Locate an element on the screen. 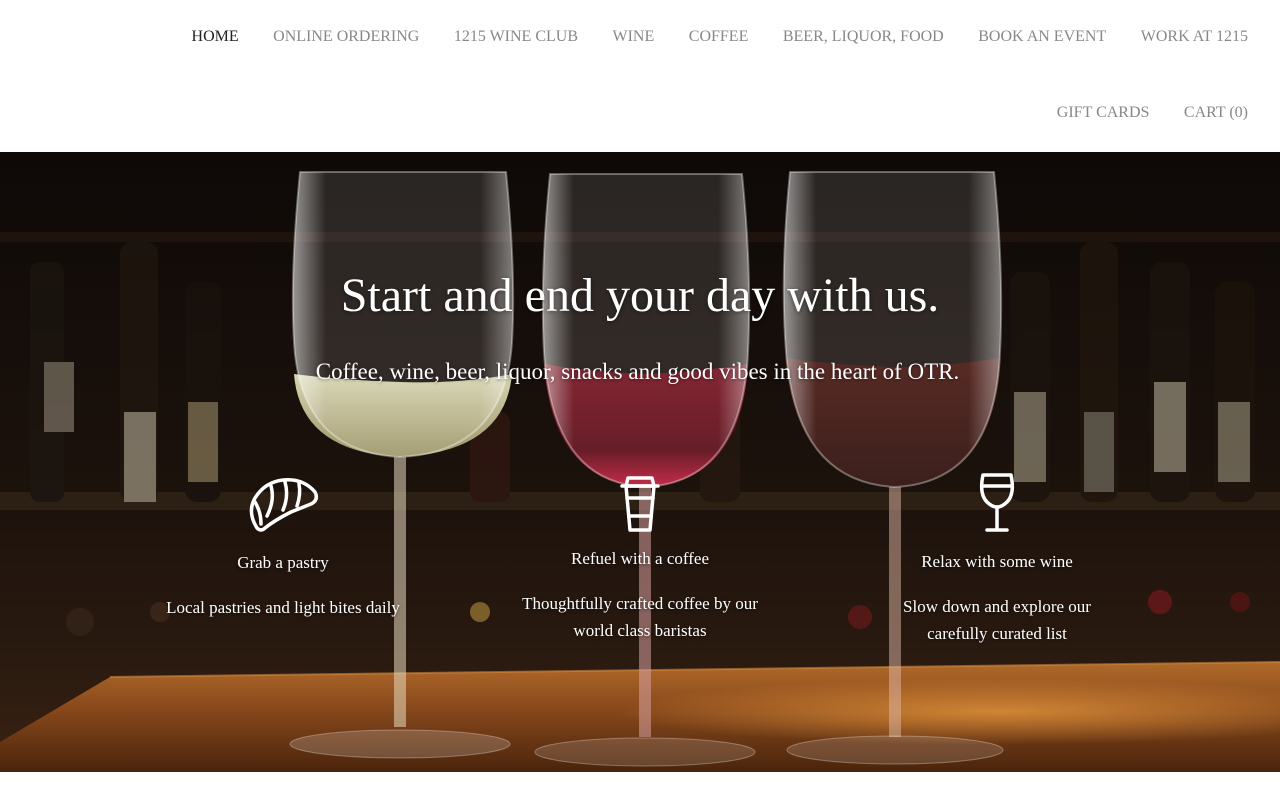 Image resolution: width=1280 pixels, height=800 pixels. feature-description: Local pastries and light bites daily is located at coordinates (283, 607).